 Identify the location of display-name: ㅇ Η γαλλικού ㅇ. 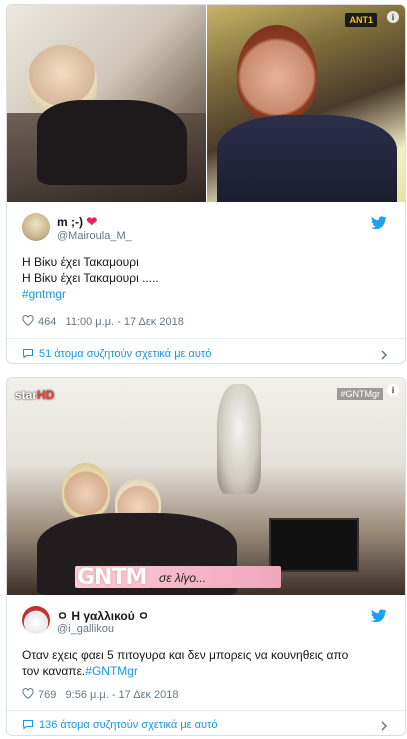
(103, 615).